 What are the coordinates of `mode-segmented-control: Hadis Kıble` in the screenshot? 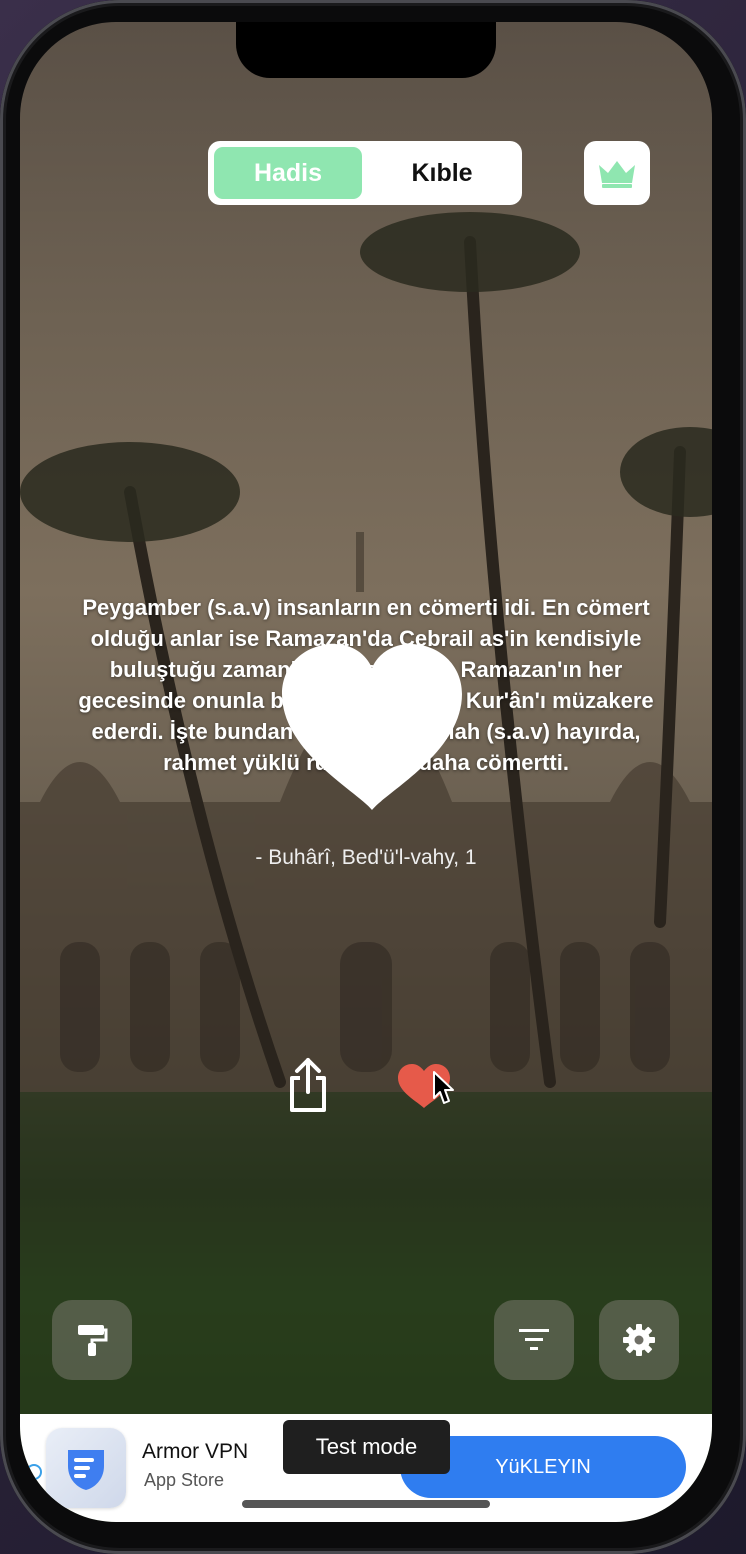 It's located at (365, 173).